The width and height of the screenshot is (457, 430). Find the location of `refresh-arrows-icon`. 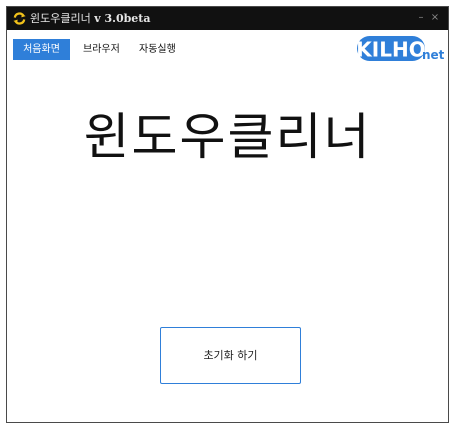

refresh-arrows-icon is located at coordinates (19, 18).